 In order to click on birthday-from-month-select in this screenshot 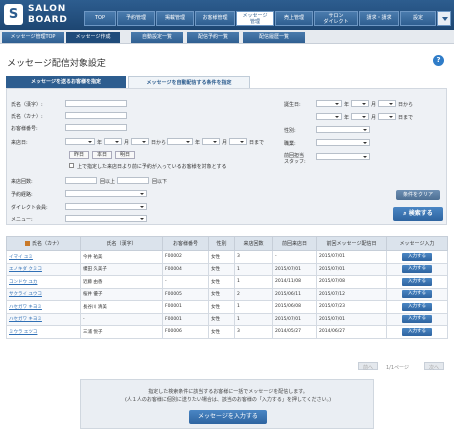, I will do `click(360, 103)`.